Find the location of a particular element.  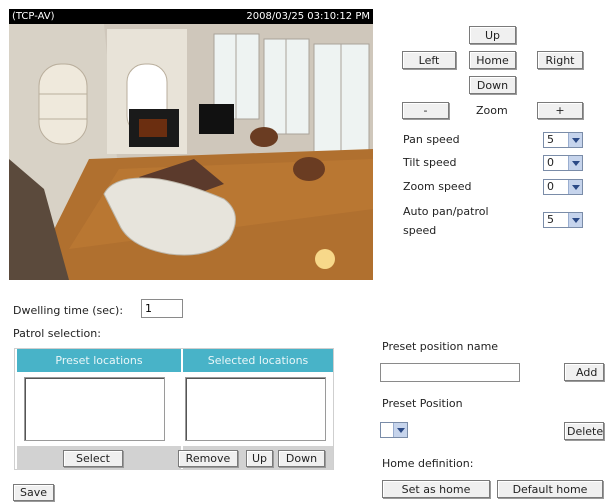

delete-preset-button: Delete is located at coordinates (584, 431).